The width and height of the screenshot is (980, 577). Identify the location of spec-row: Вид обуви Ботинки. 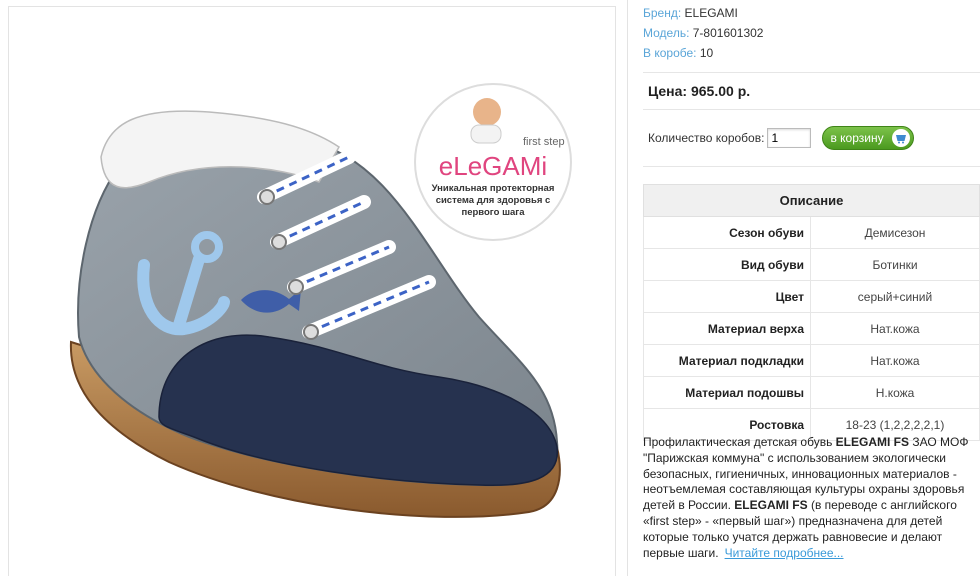
(811, 264).